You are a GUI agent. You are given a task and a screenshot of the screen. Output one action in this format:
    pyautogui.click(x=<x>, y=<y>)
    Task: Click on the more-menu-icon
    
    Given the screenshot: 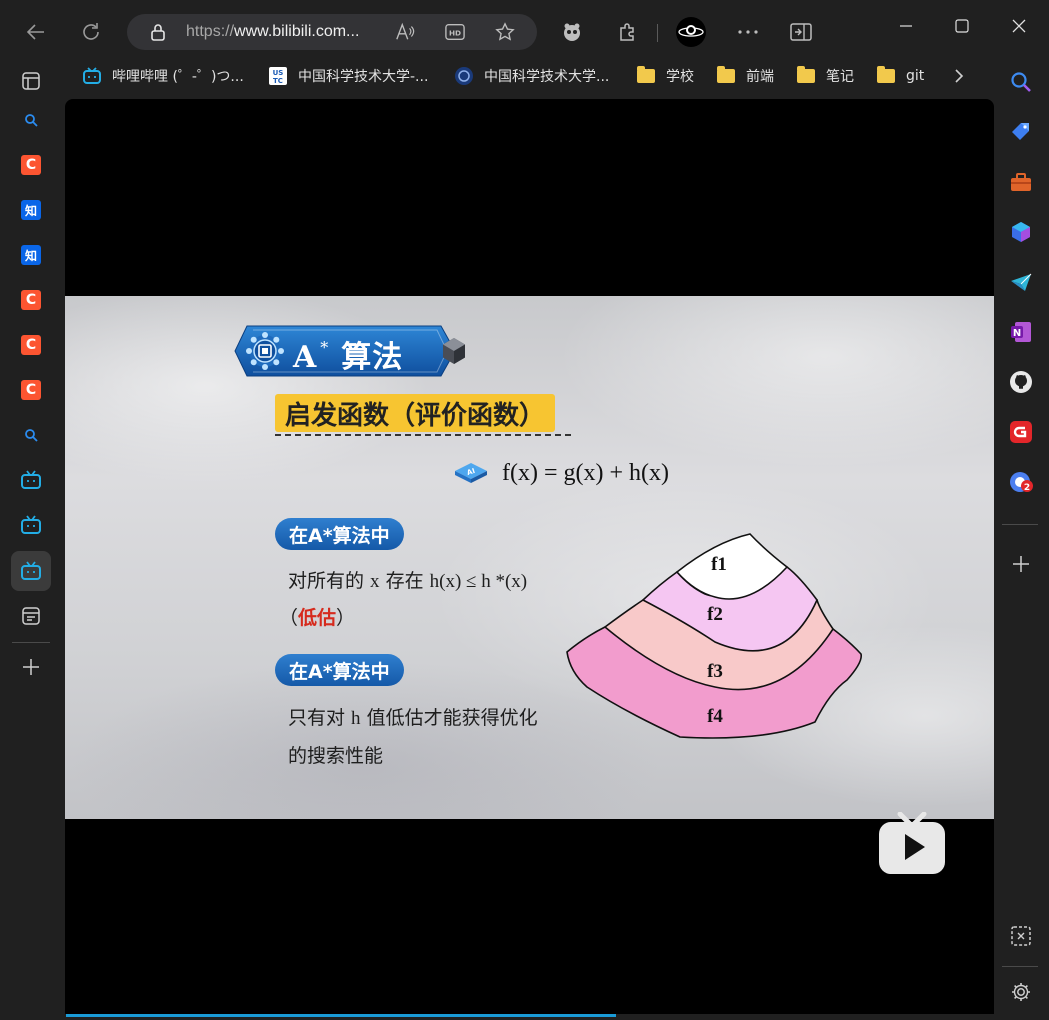 What is the action you would take?
    pyautogui.click(x=748, y=32)
    